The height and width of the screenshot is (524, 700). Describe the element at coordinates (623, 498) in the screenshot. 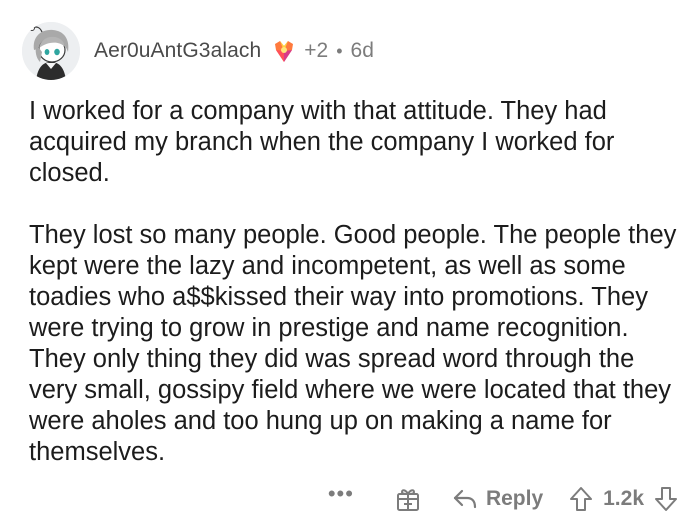

I see `vote-score: 1.2k` at that location.